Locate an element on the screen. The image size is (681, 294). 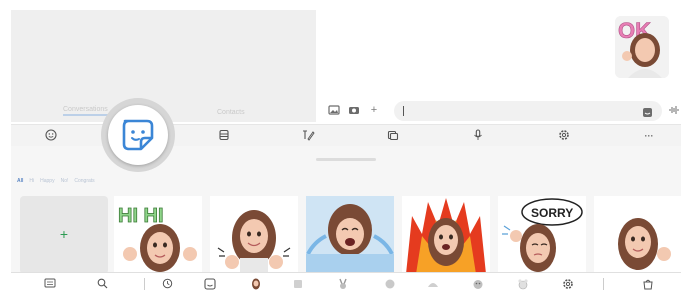
add-sticker-button: + is located at coordinates (64, 235).